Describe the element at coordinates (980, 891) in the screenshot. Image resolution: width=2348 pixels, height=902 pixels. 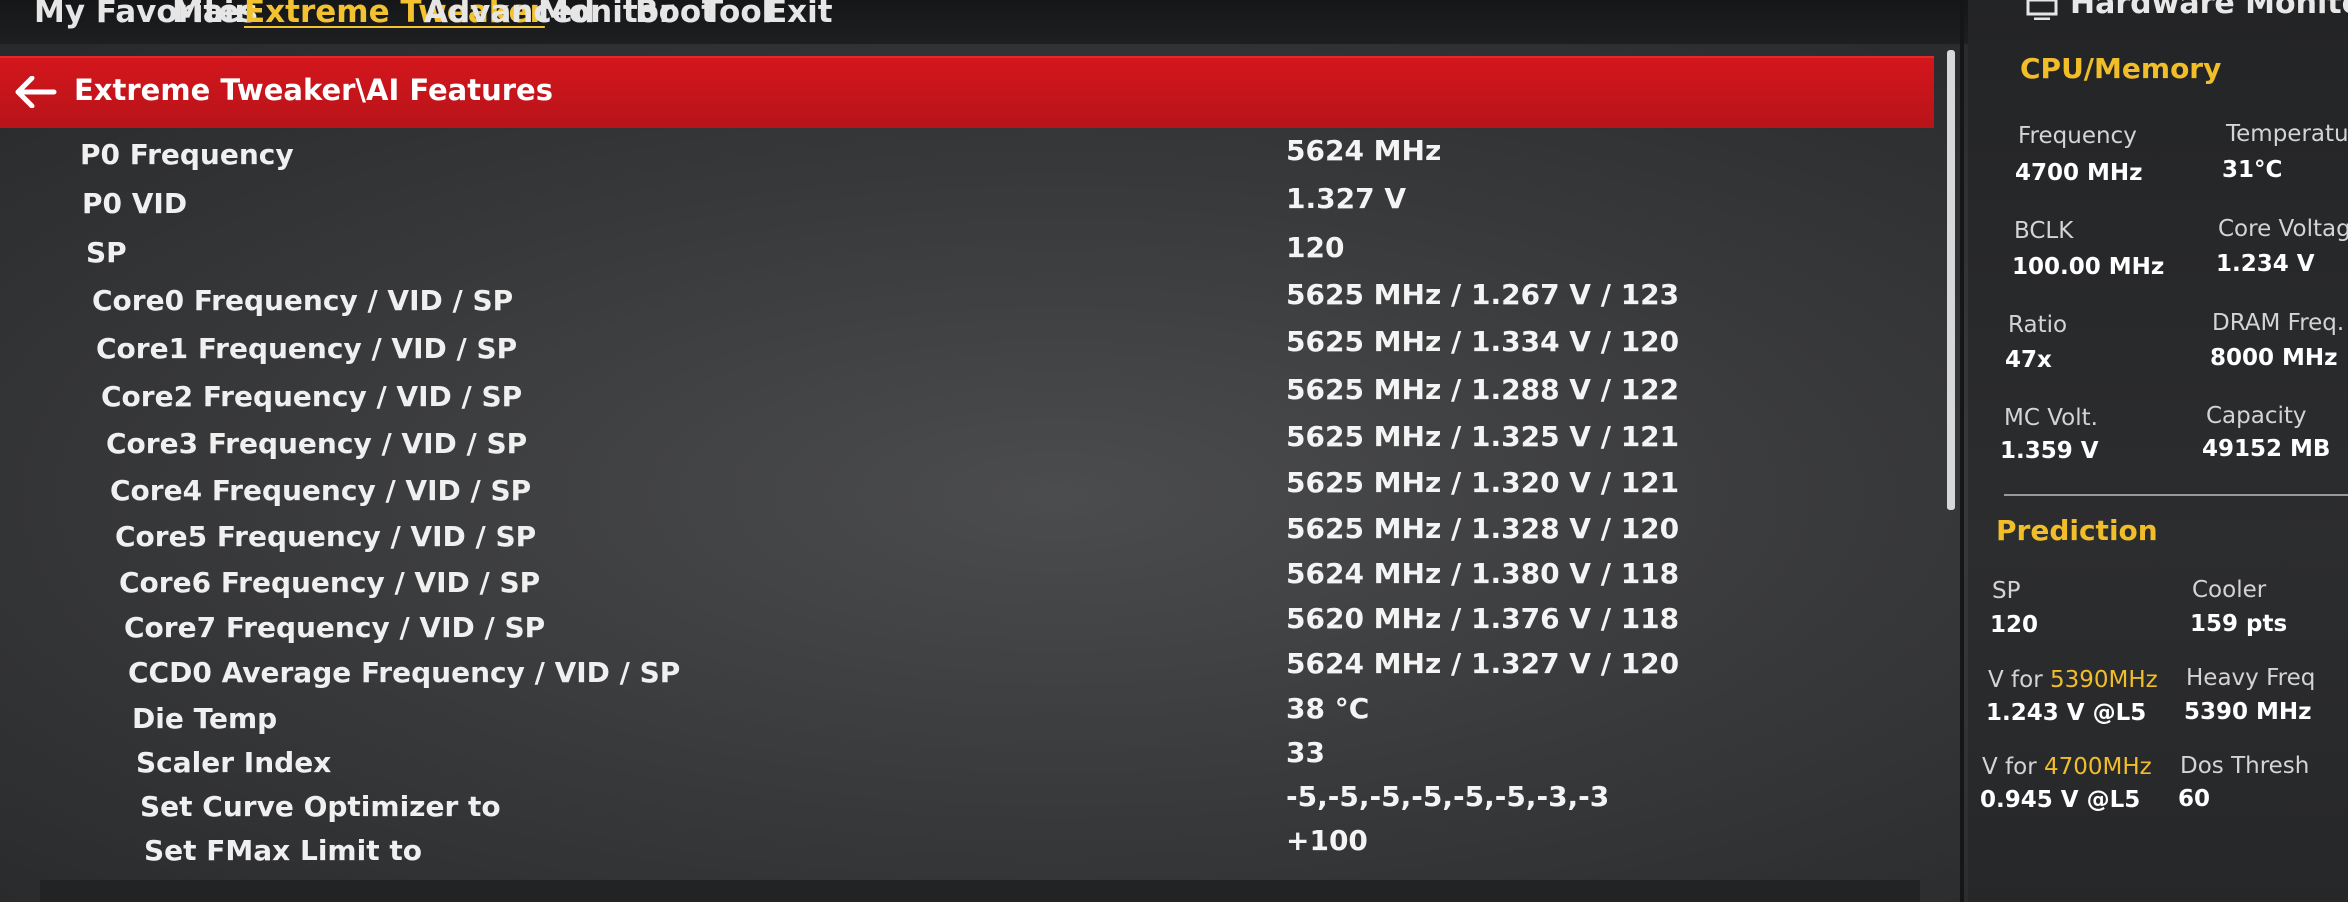
I see `bottom-strip` at that location.